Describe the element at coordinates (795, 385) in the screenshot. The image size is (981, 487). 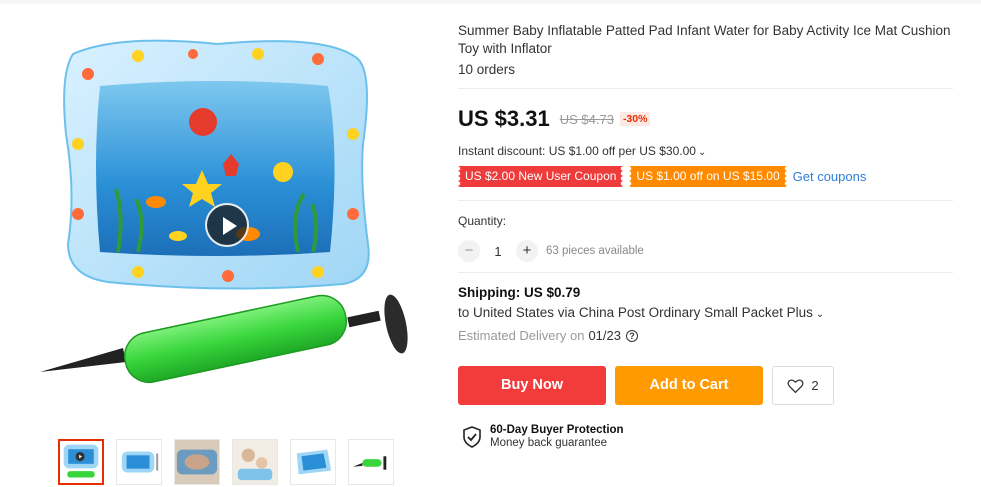
I see `heart-icon` at that location.